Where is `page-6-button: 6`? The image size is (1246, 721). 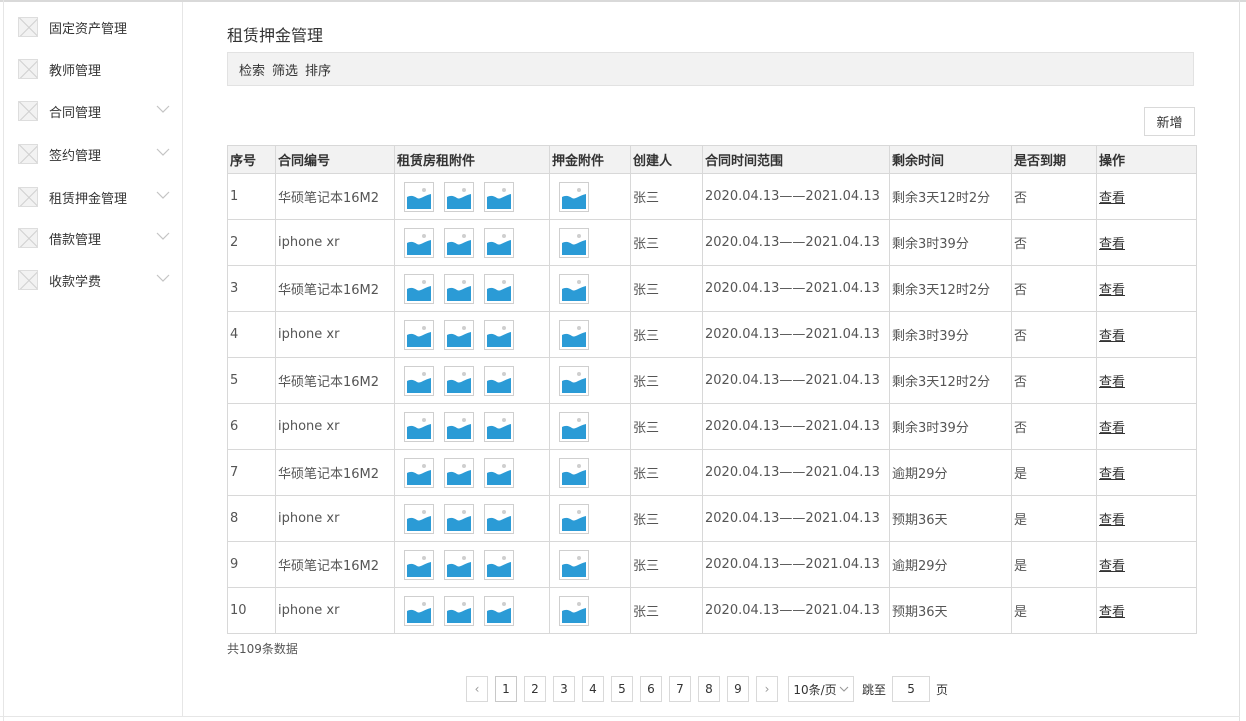
page-6-button: 6 is located at coordinates (651, 689).